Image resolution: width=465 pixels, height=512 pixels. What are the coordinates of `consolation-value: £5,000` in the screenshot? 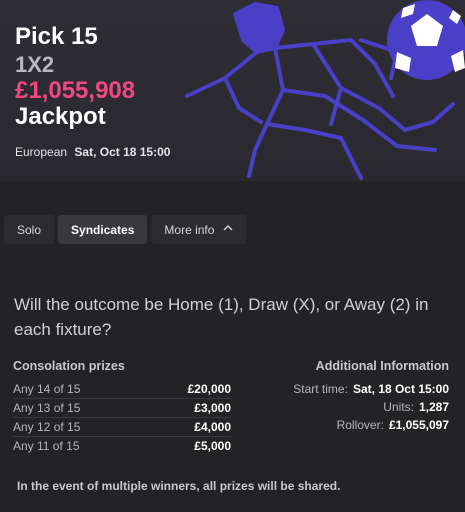 It's located at (212, 446).